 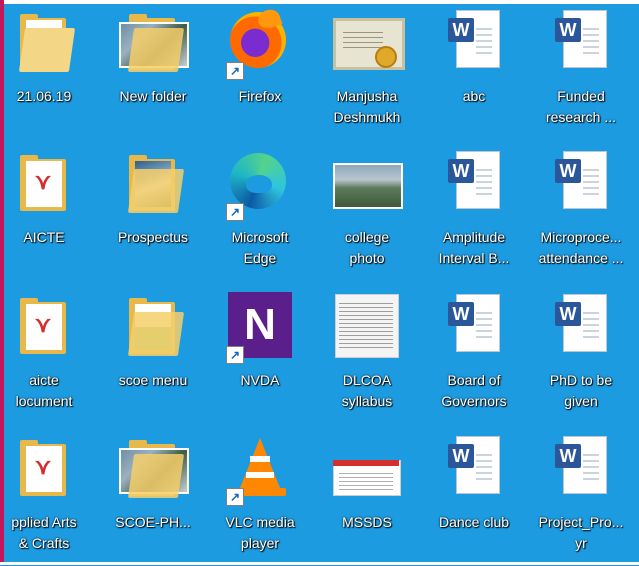 What do you see at coordinates (474, 96) in the screenshot?
I see `icon-label: abc` at bounding box center [474, 96].